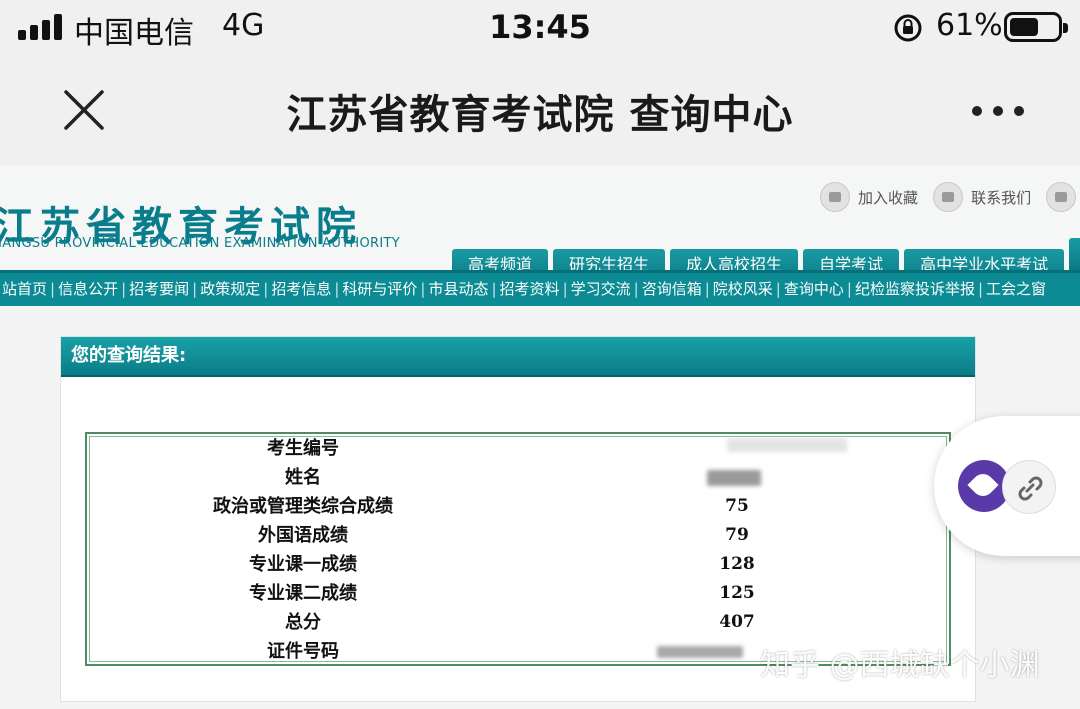 The image size is (1080, 709). I want to click on table-row: 政治或管理类综合成绩 75, so click(481, 506).